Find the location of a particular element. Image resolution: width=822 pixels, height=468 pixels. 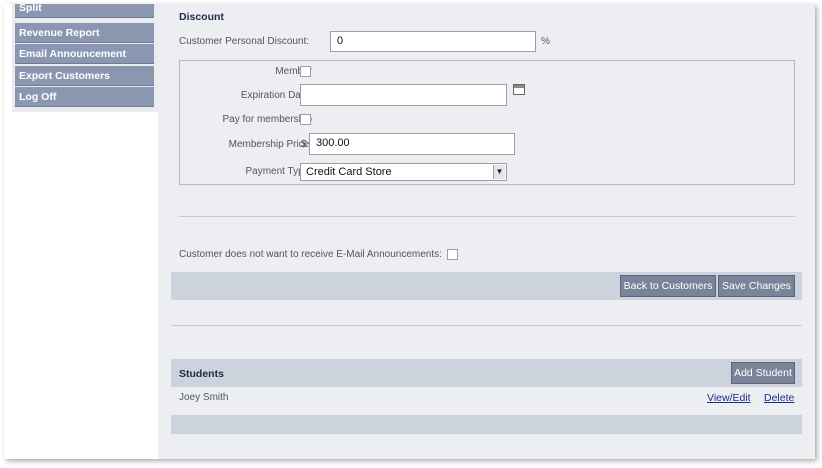

sidebar-item-revenue-report: Revenue Report is located at coordinates (84, 33).